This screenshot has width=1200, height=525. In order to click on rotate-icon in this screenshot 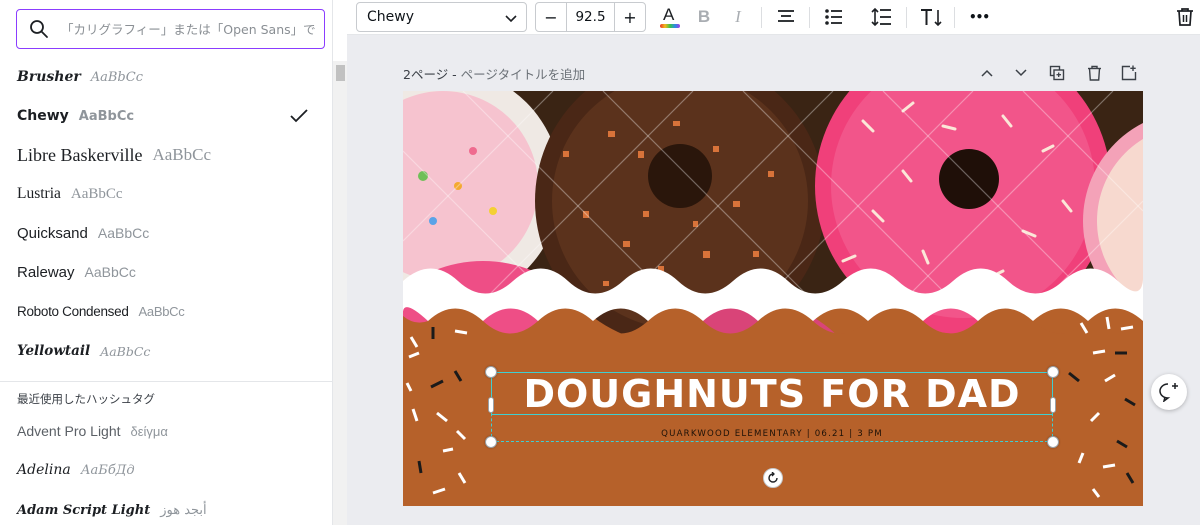, I will do `click(773, 477)`.